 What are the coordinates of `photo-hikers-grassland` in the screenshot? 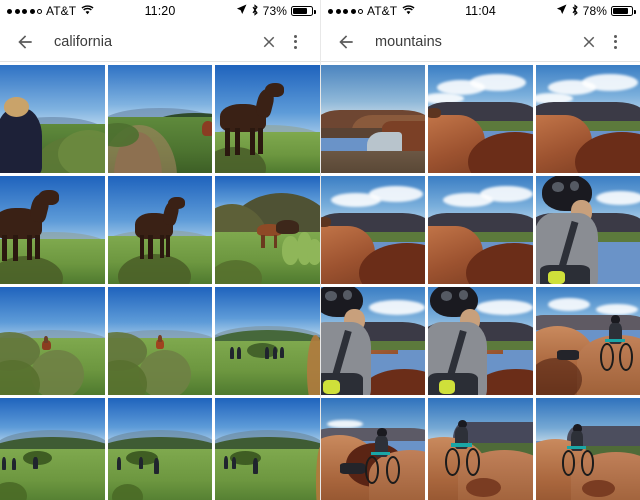 It's located at (52, 449).